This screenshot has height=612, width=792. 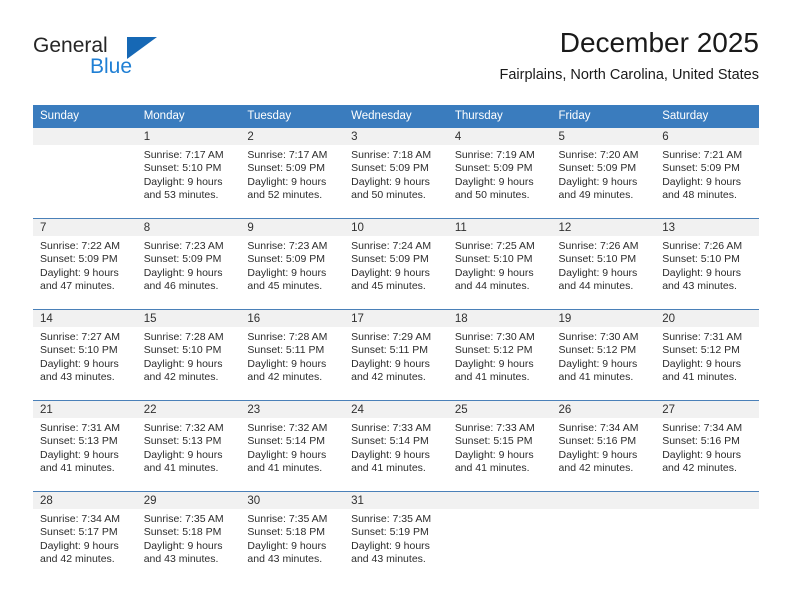 I want to click on sunrise-time: Sunrise: 7:35 AM, so click(x=391, y=519).